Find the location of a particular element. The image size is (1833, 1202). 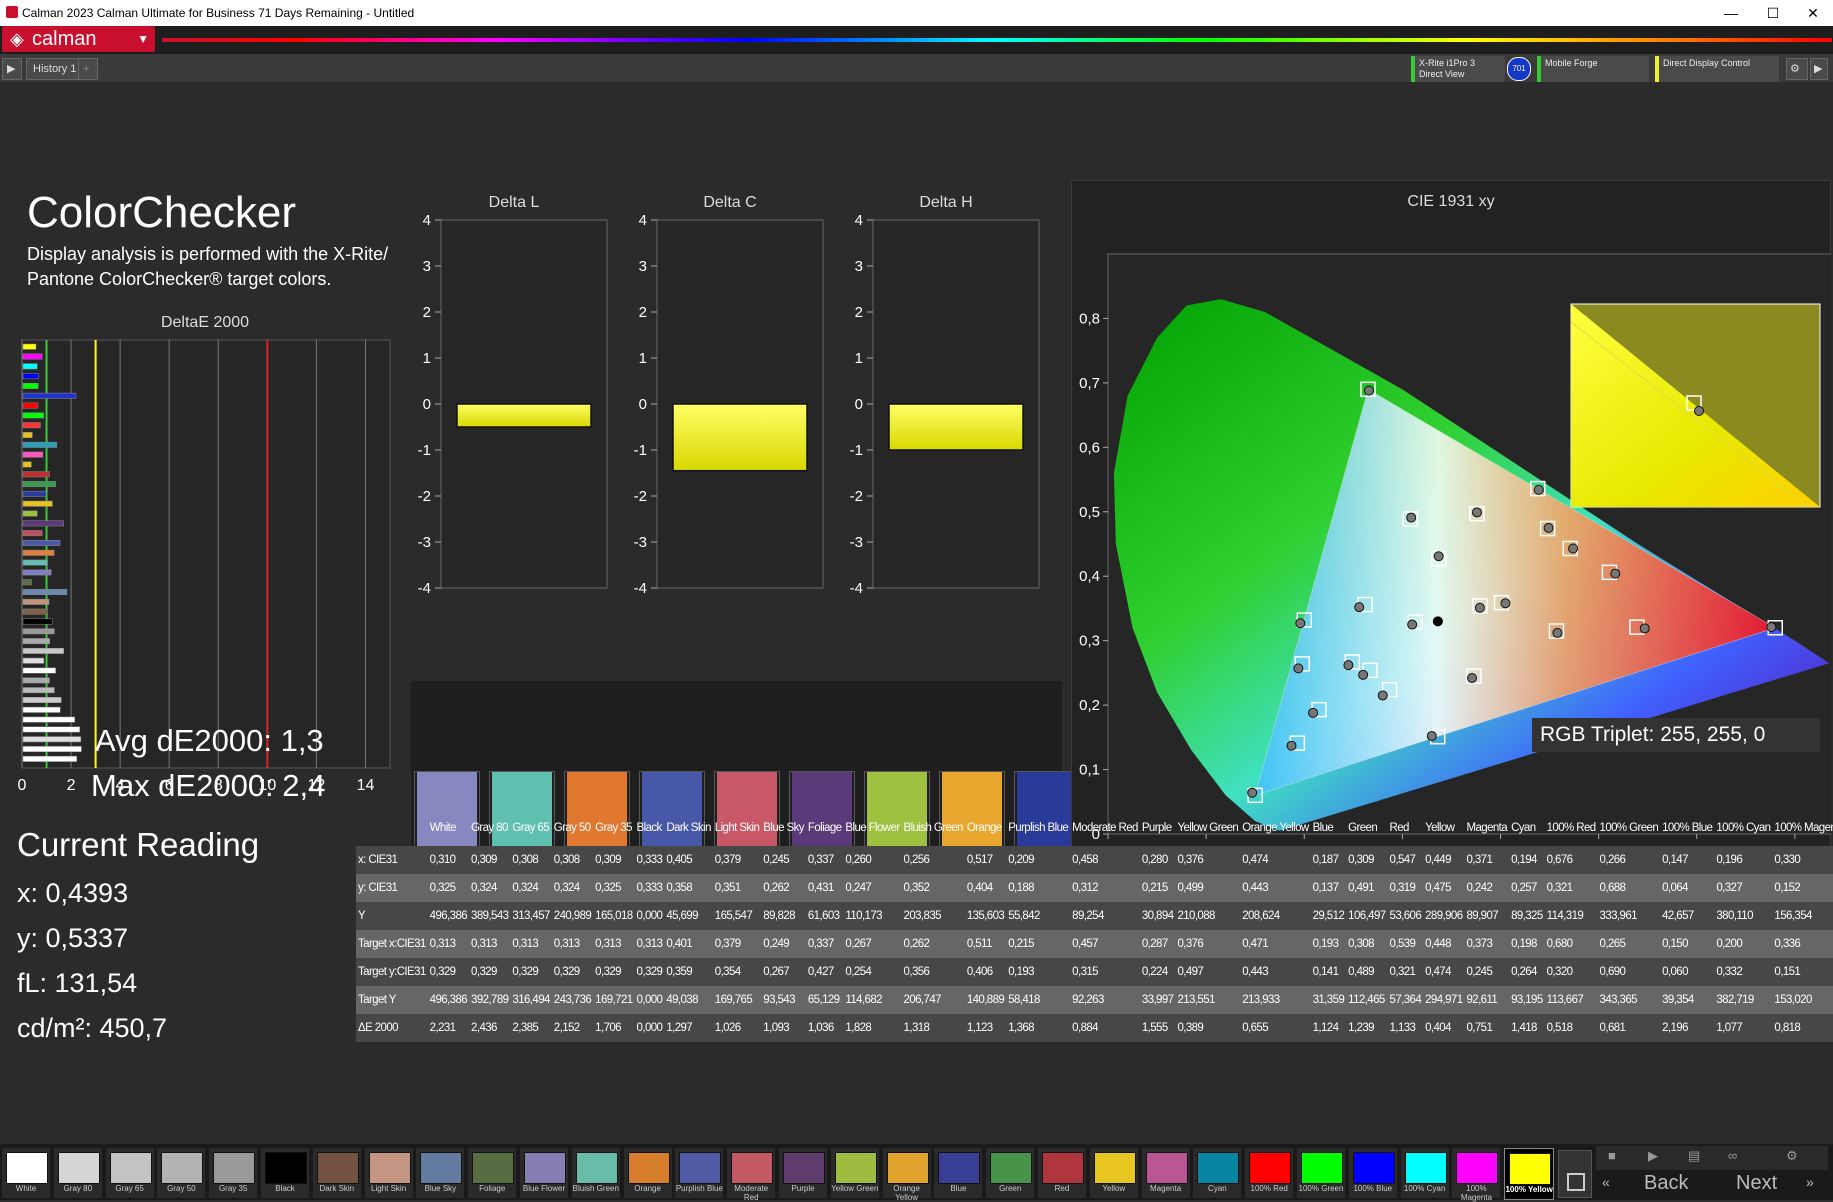

current-reading-title: Current Reading is located at coordinates (138, 844).